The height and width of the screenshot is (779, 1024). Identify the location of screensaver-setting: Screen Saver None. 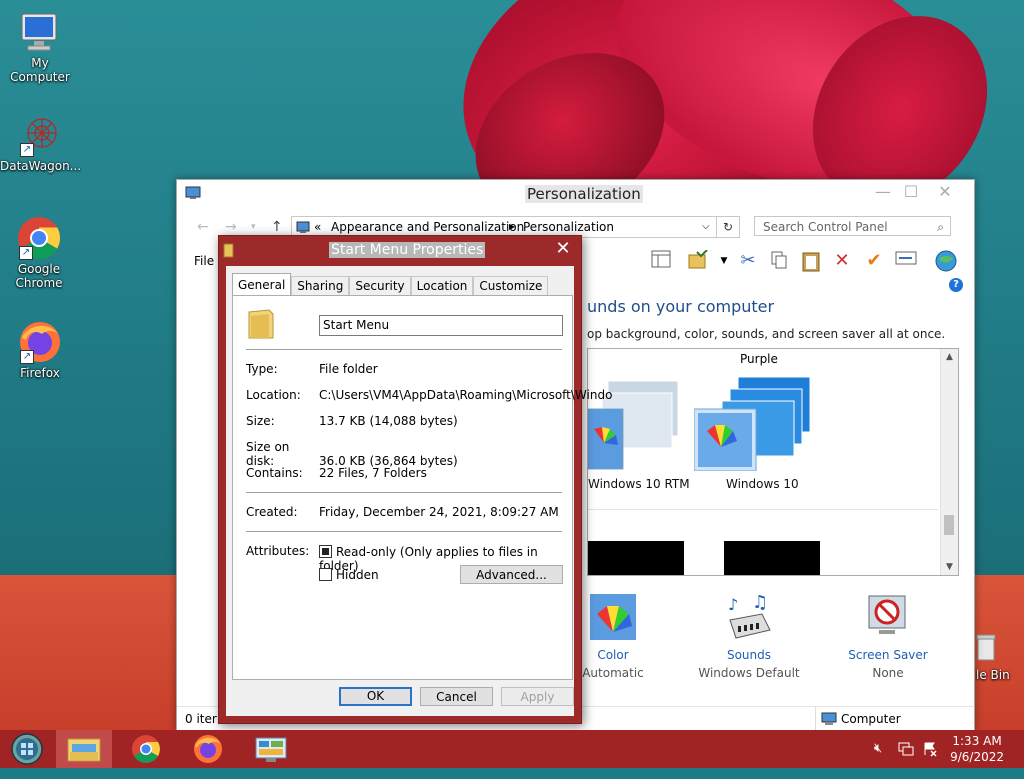
(888, 637).